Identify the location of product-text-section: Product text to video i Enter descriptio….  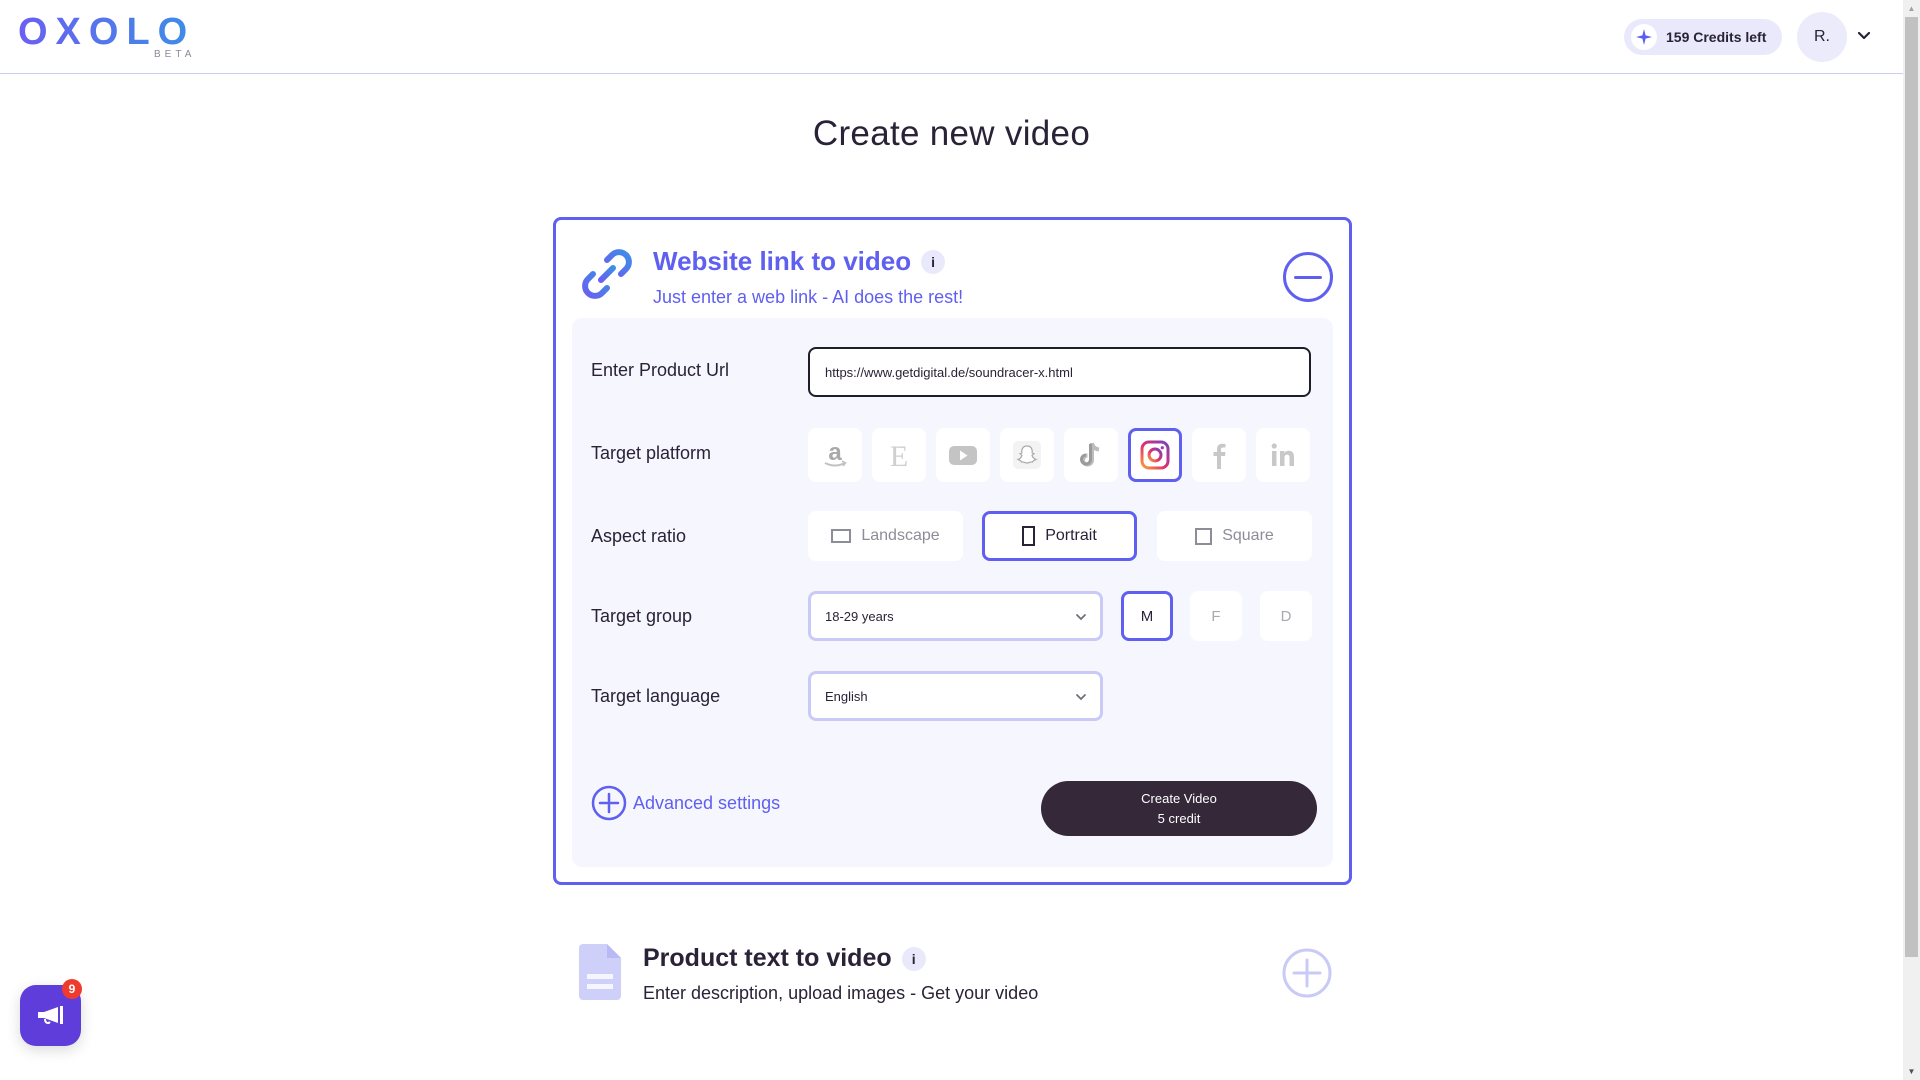
(952, 975).